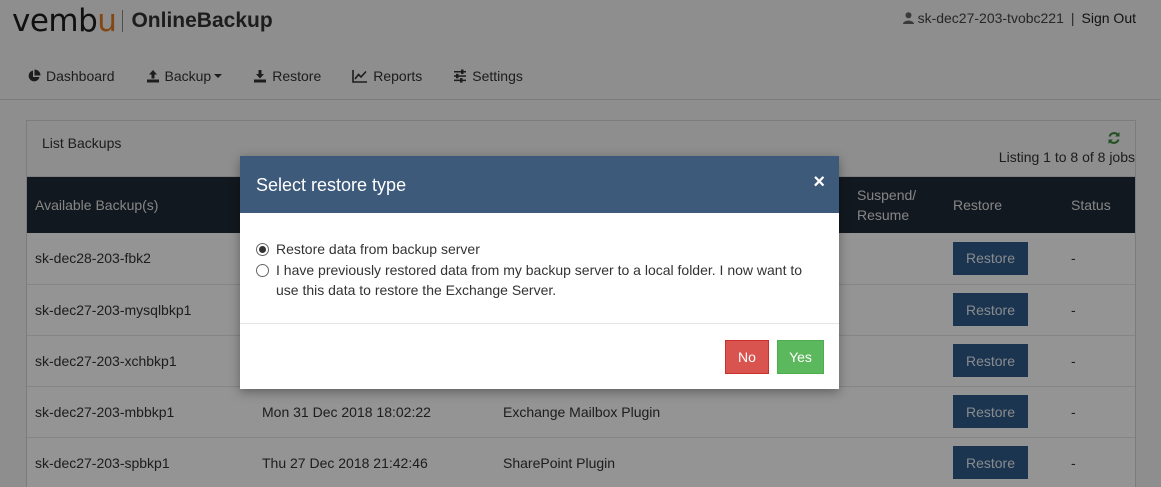  I want to click on modal-title: Select restore type, so click(331, 185).